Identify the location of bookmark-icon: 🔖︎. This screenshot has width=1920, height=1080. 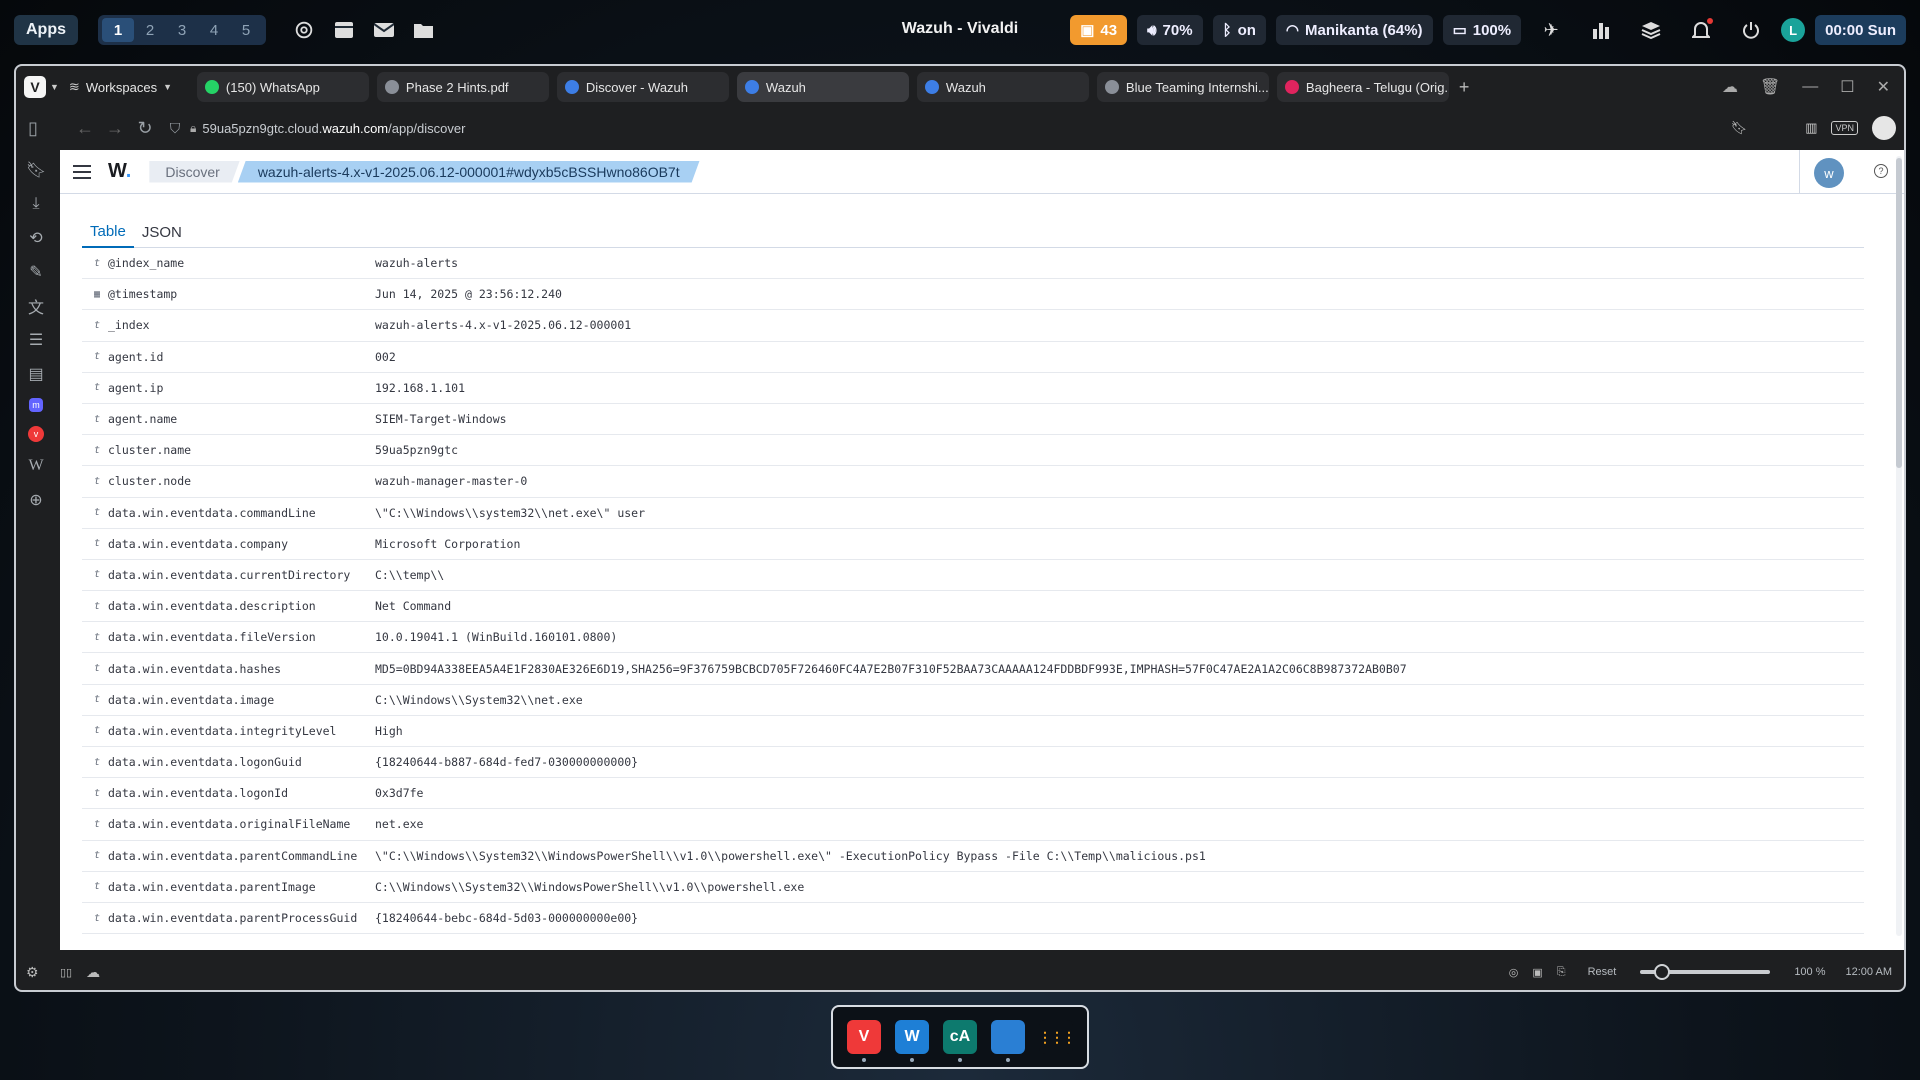
(1739, 128).